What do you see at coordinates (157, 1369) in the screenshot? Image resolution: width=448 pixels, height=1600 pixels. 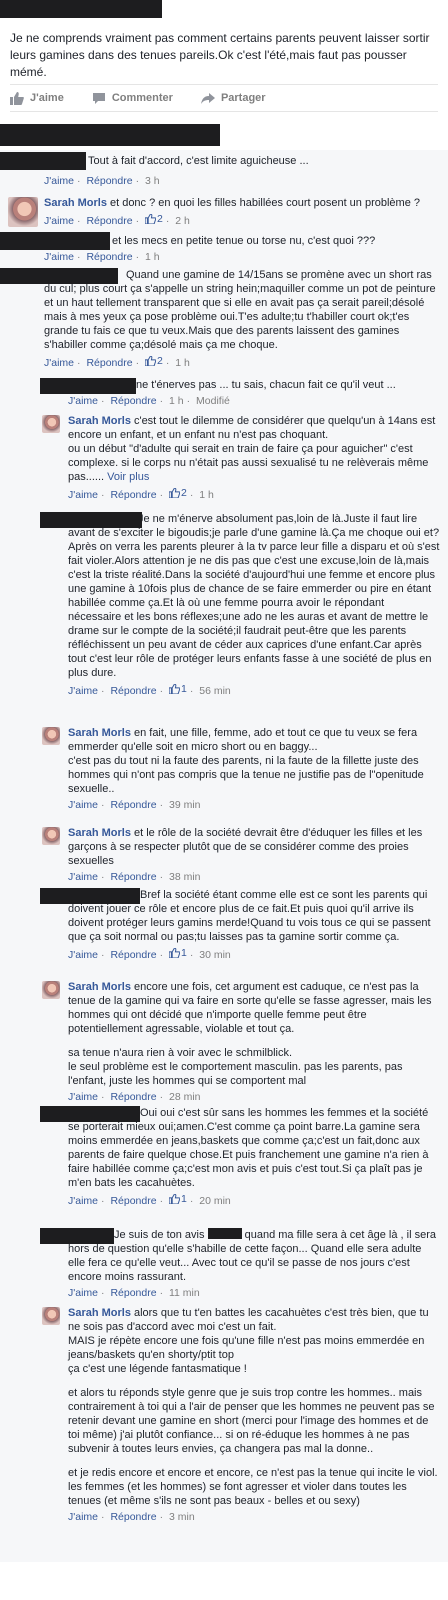 I see `comment-text-3: ça c'est une légende fantasmatique !` at bounding box center [157, 1369].